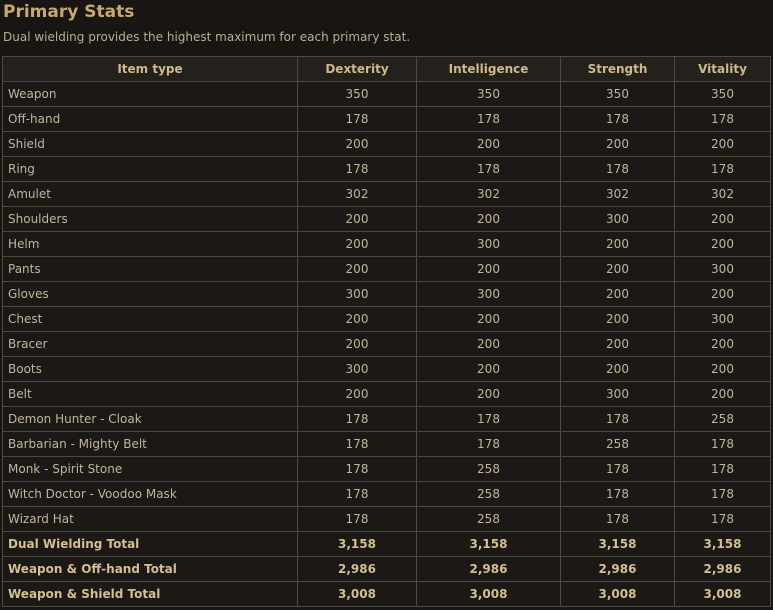 Image resolution: width=773 pixels, height=610 pixels. What do you see at coordinates (150, 294) in the screenshot?
I see `item-type-cell: Gloves` at bounding box center [150, 294].